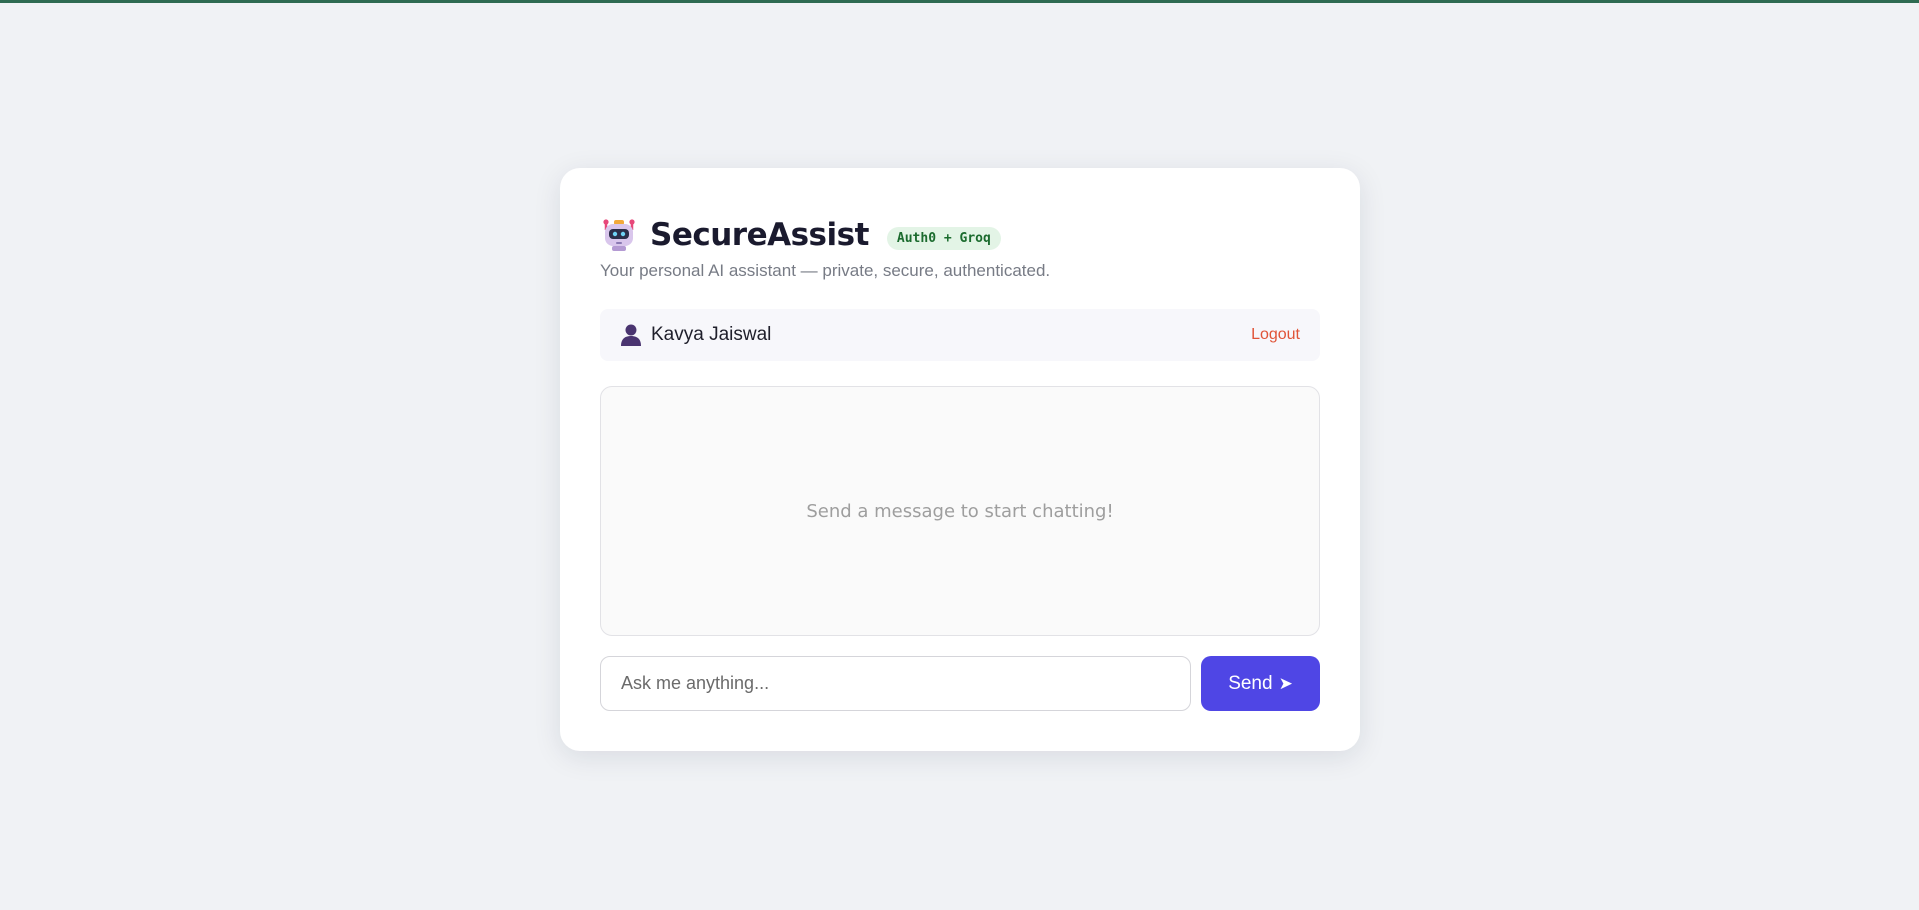  I want to click on app-title: SecureAssist, so click(759, 235).